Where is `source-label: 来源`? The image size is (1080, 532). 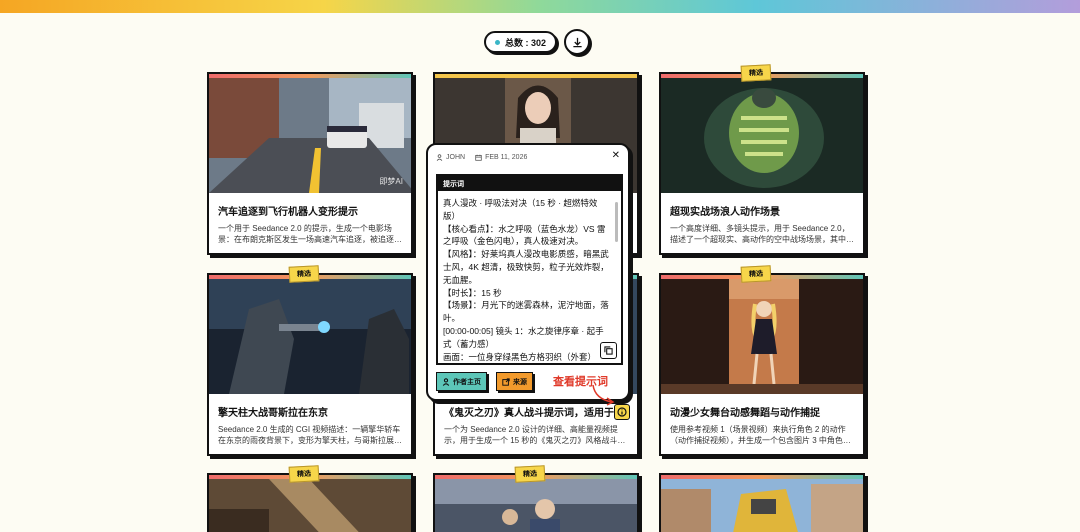
source-label: 来源 is located at coordinates (520, 382).